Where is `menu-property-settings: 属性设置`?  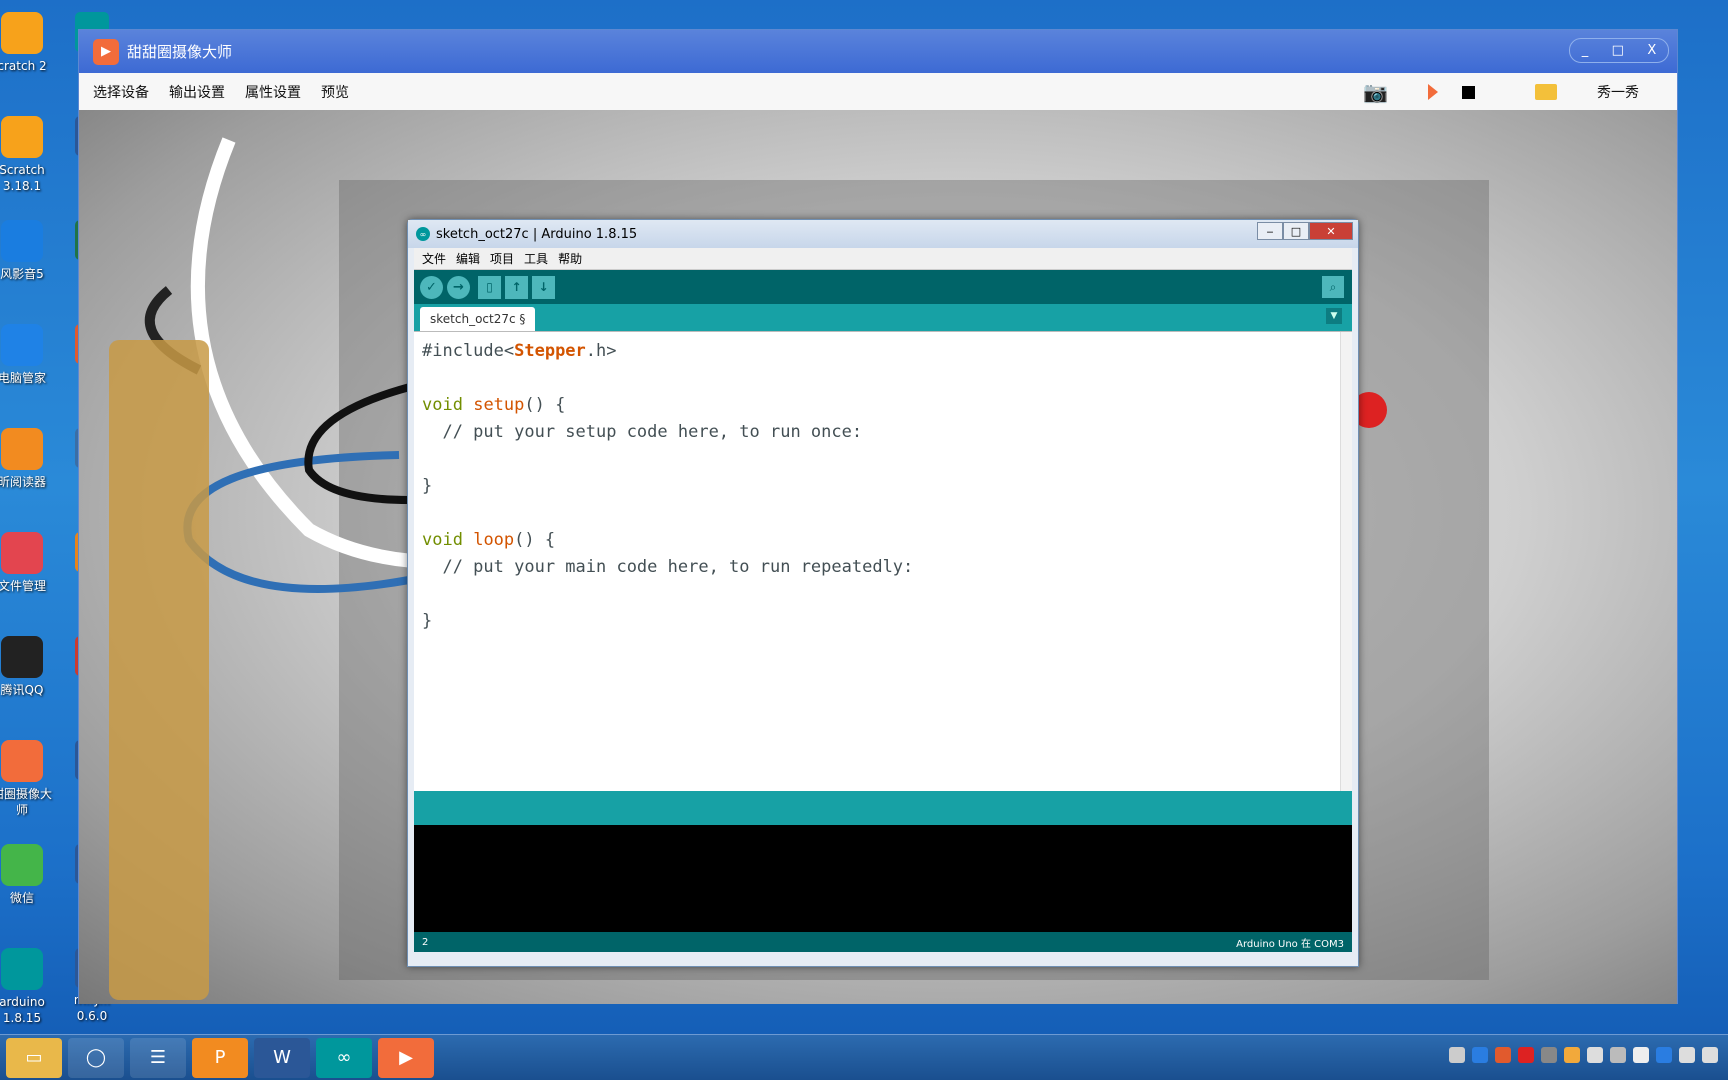
menu-property-settings: 属性设置 is located at coordinates (273, 92).